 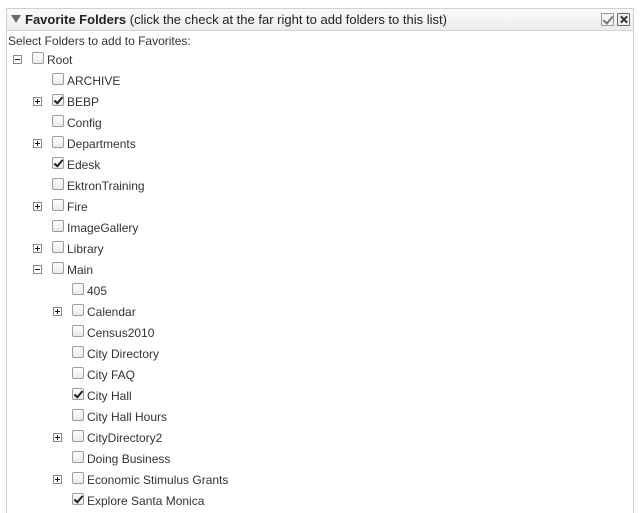 What do you see at coordinates (307, 124) in the screenshot?
I see `tree-row: Config` at bounding box center [307, 124].